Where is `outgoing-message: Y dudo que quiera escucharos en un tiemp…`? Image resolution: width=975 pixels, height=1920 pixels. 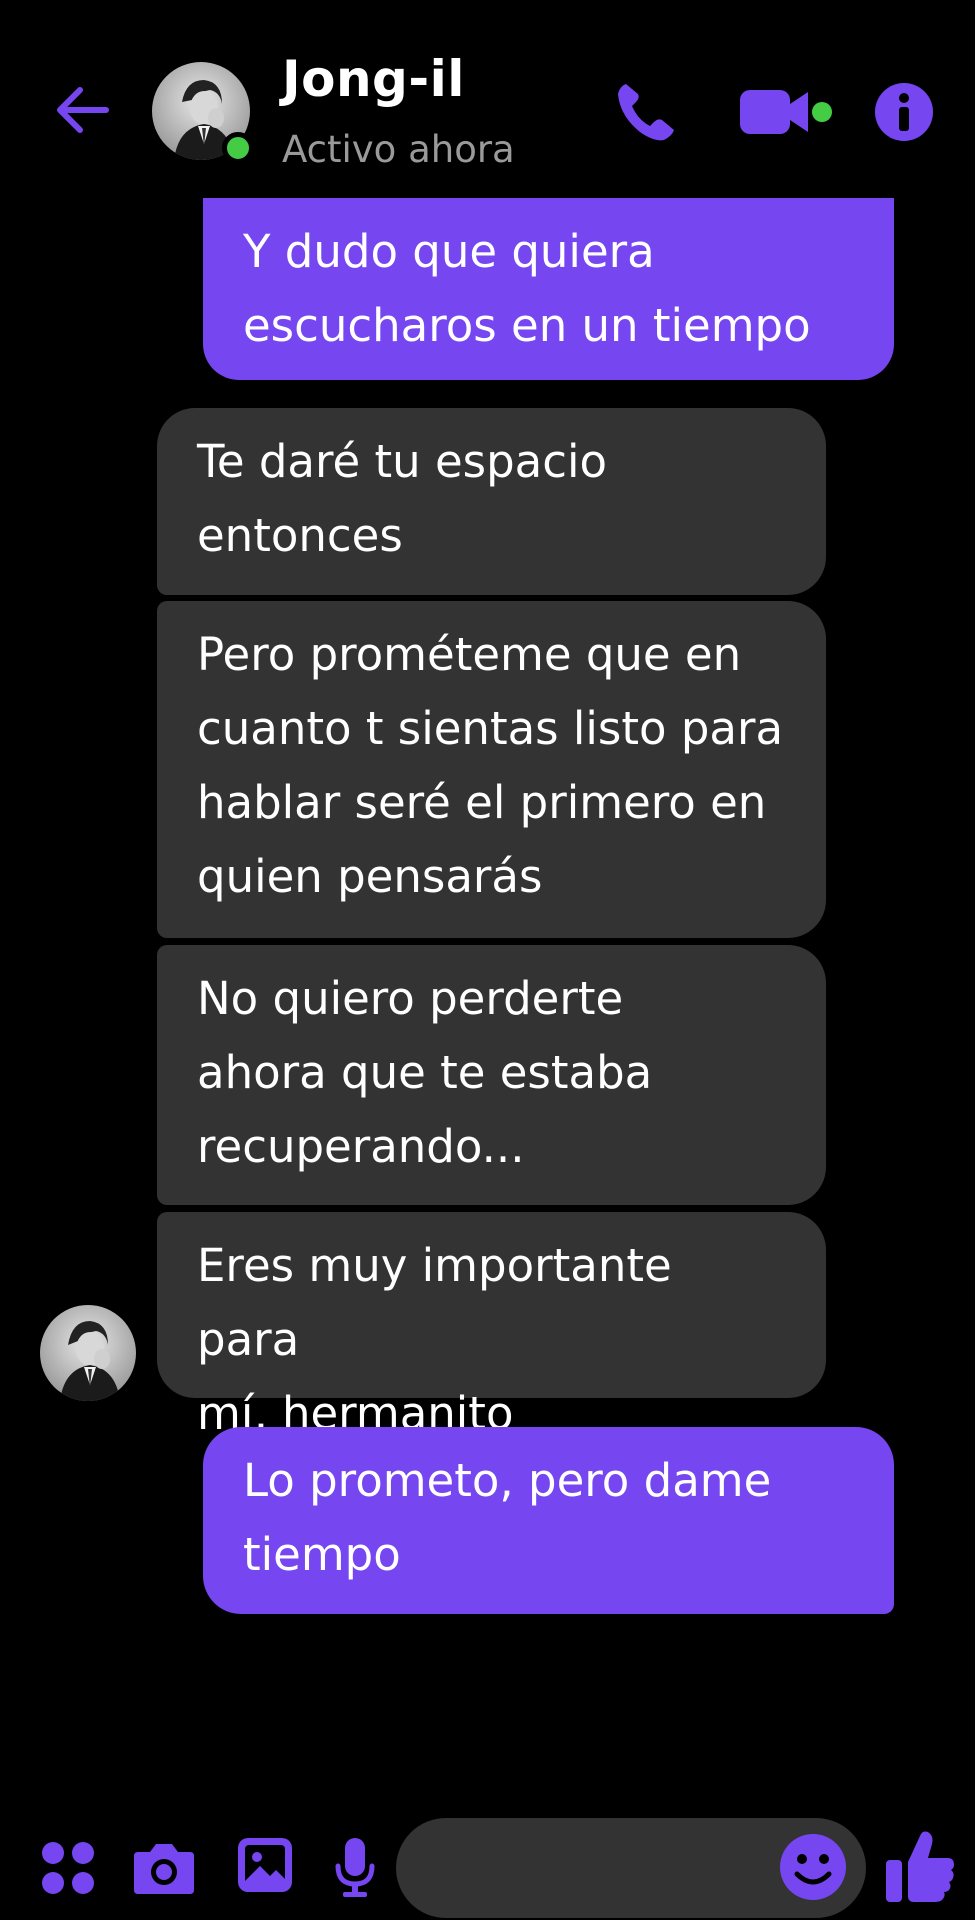
outgoing-message: Y dudo que quiera escucharos en un tiemp… is located at coordinates (548, 289).